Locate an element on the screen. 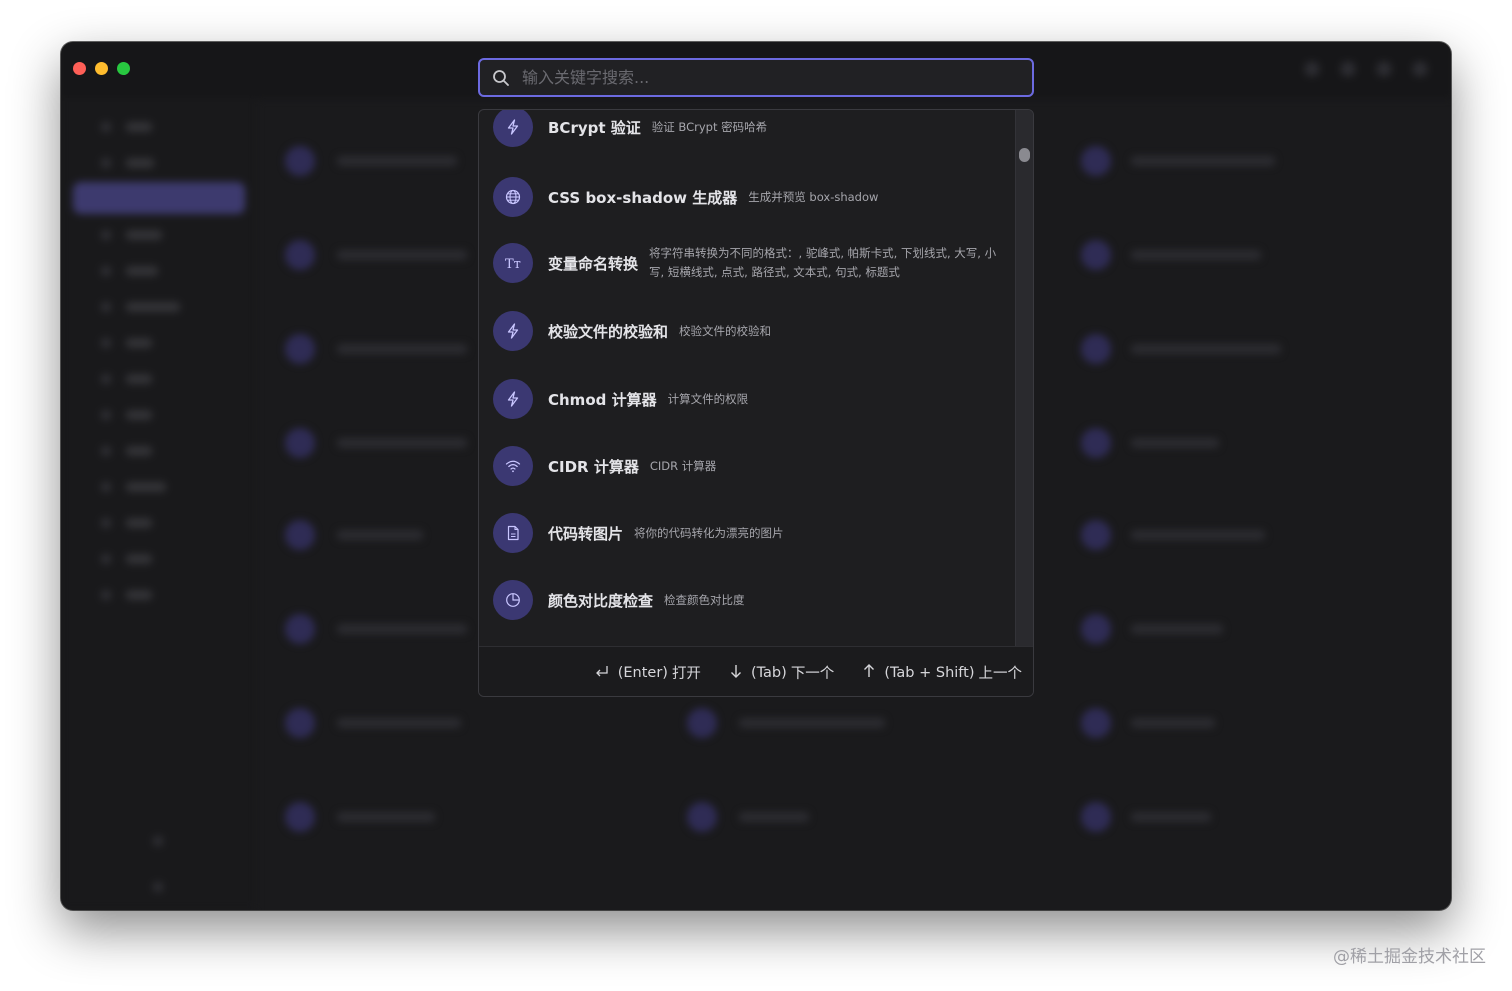 This screenshot has width=1512, height=991. prev-hint: (Tab + Shift) 上一个 is located at coordinates (942, 672).